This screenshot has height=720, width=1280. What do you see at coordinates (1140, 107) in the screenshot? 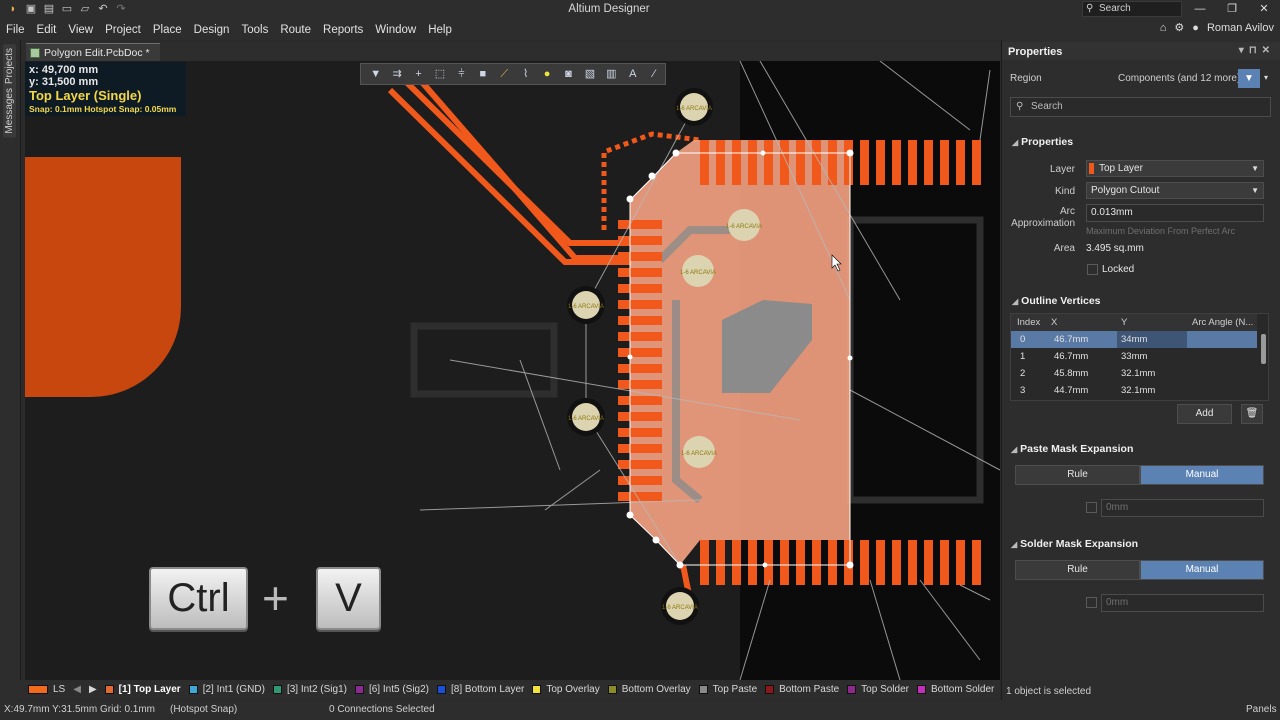
I see `panel-search-input: ⚲ Search` at bounding box center [1140, 107].